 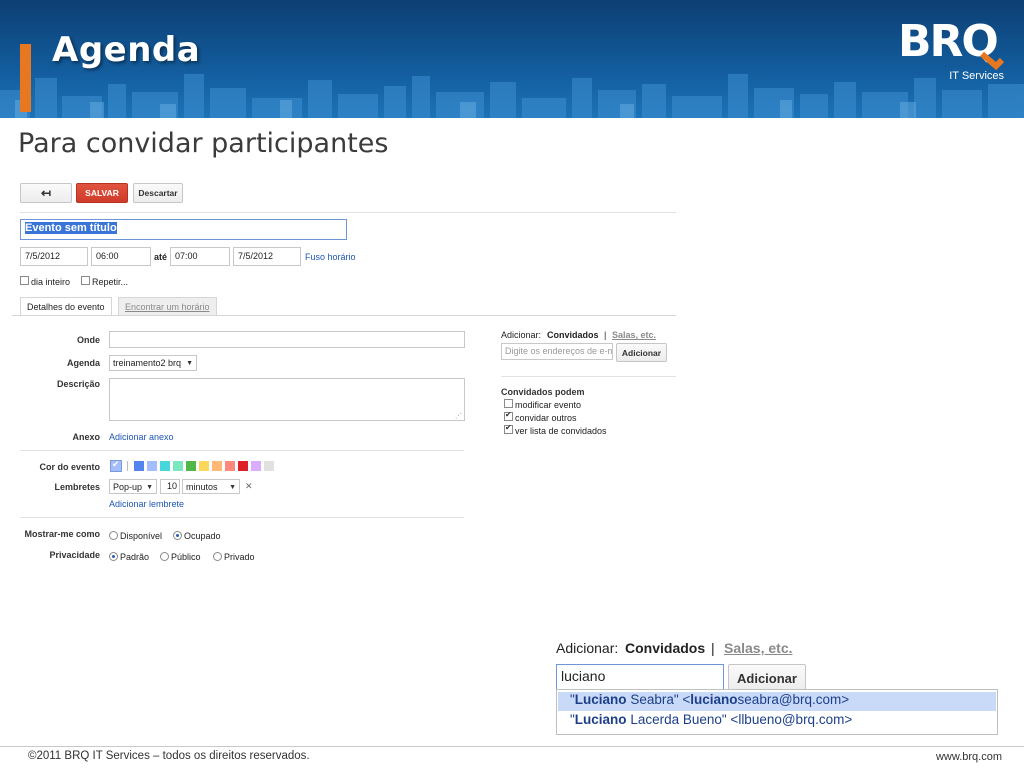 What do you see at coordinates (141, 536) in the screenshot?
I see `show-as-available-label: Disponível` at bounding box center [141, 536].